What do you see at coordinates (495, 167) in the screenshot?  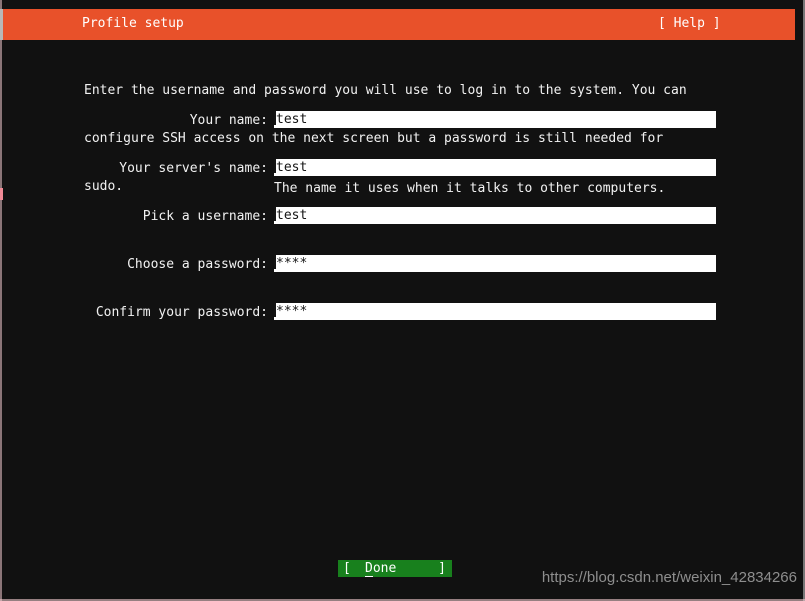 I see `input-server-name: test` at bounding box center [495, 167].